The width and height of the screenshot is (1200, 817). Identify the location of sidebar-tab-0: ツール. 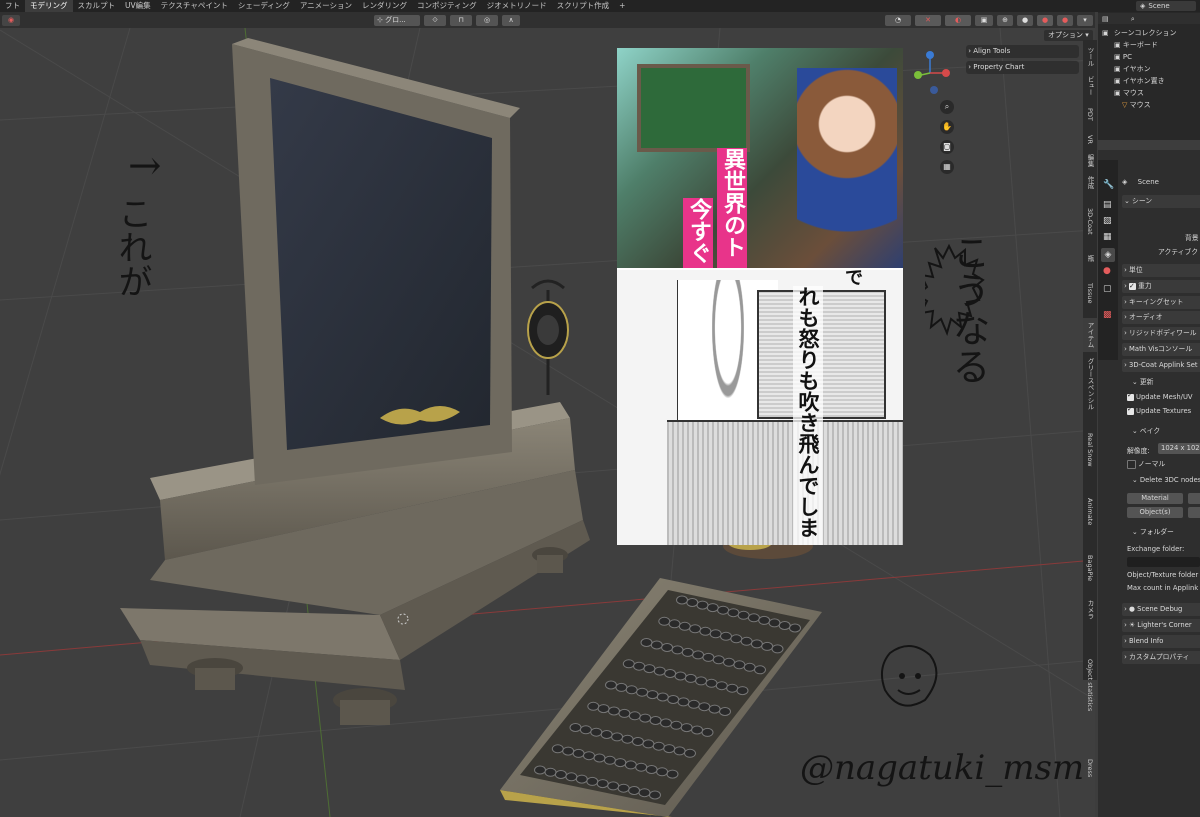
(1090, 57).